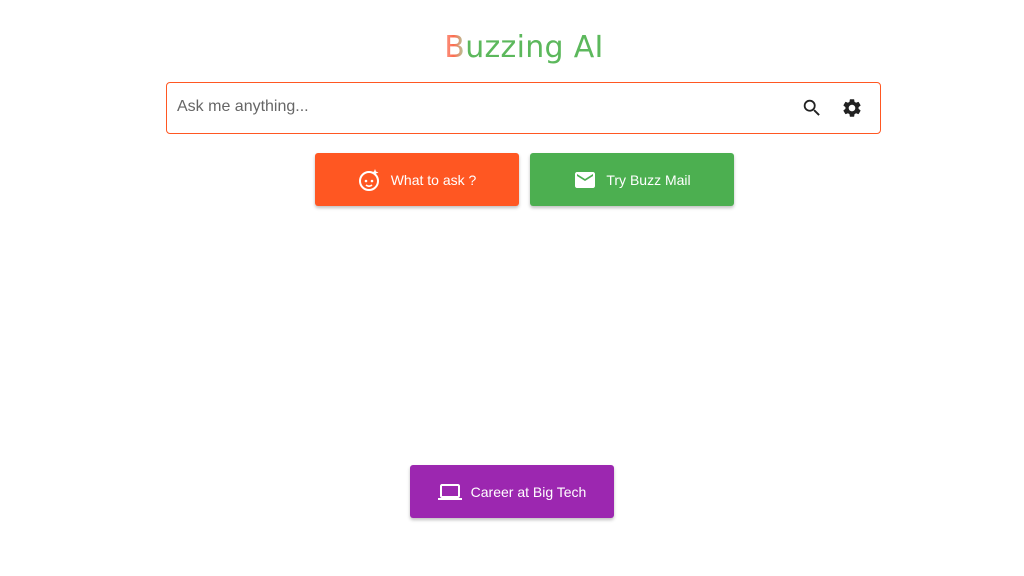 This screenshot has width=1024, height=576. I want to click on gear-icon, so click(852, 108).